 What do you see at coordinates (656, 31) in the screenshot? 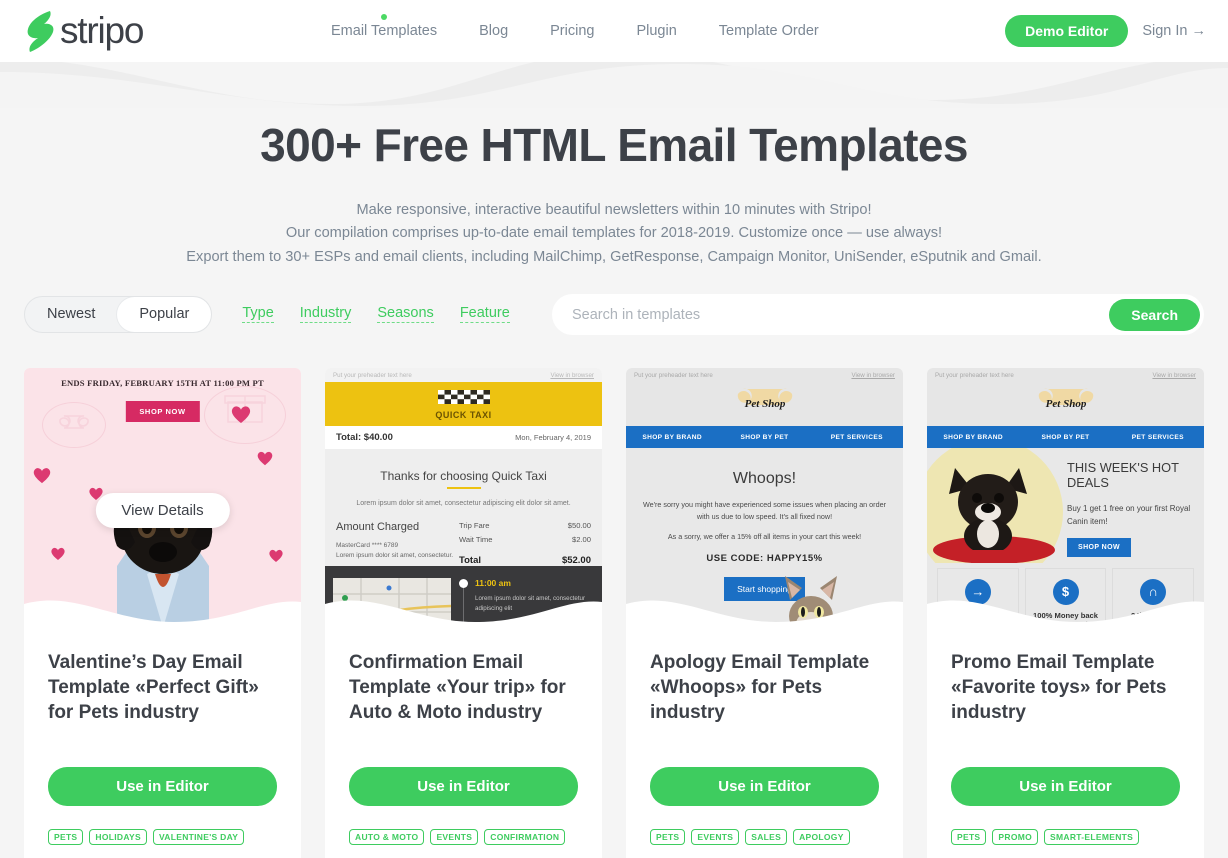
I see `nav-item-plugin: Plugin` at bounding box center [656, 31].